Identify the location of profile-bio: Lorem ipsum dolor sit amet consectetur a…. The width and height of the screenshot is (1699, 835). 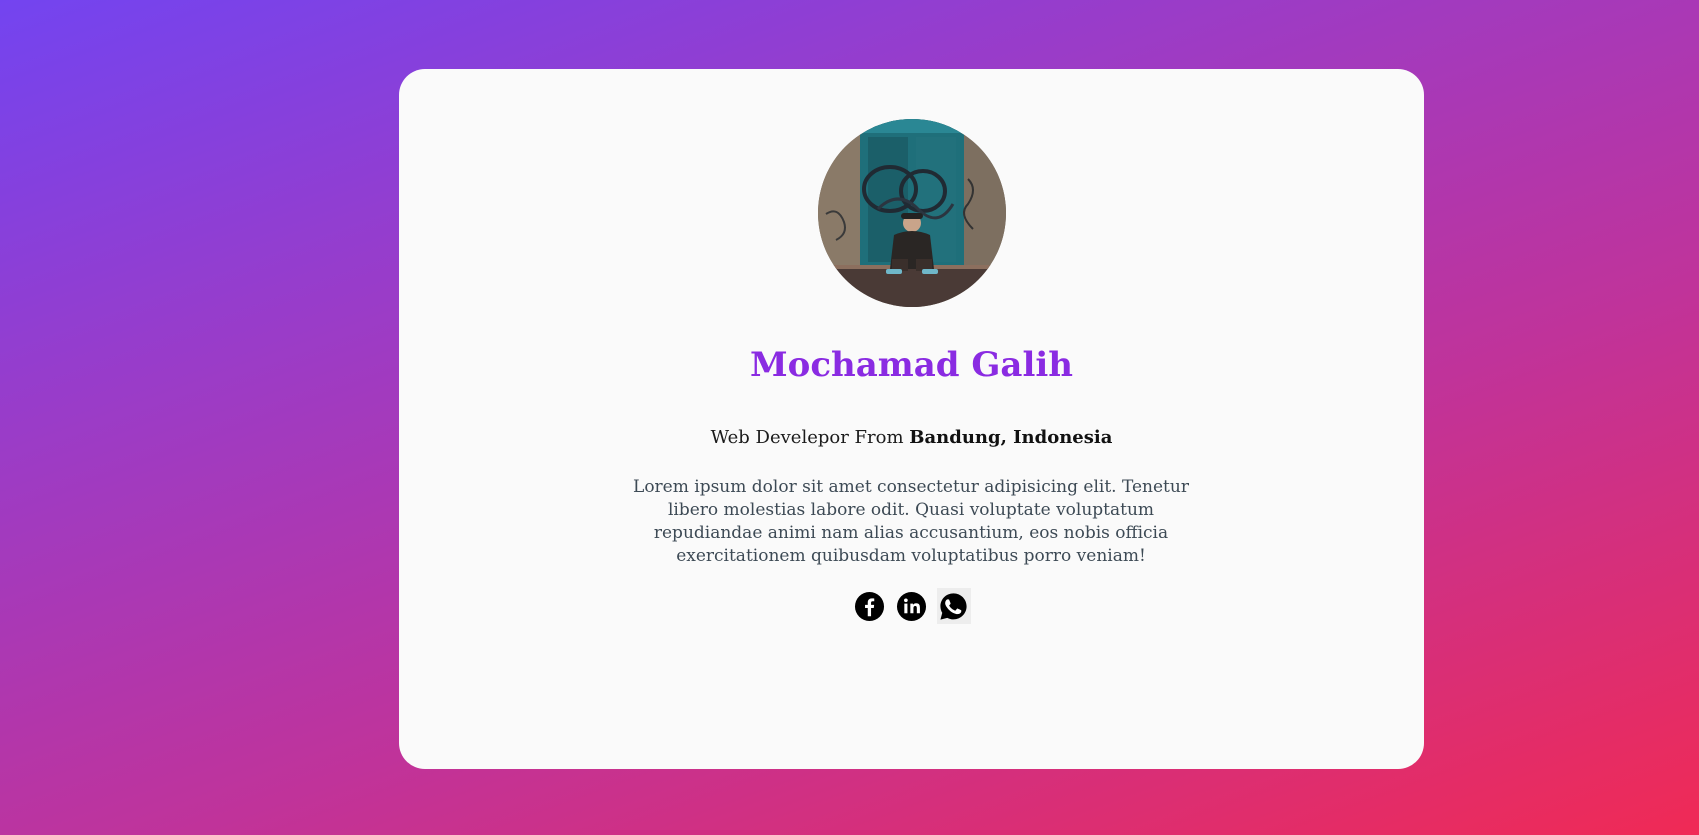
(911, 521).